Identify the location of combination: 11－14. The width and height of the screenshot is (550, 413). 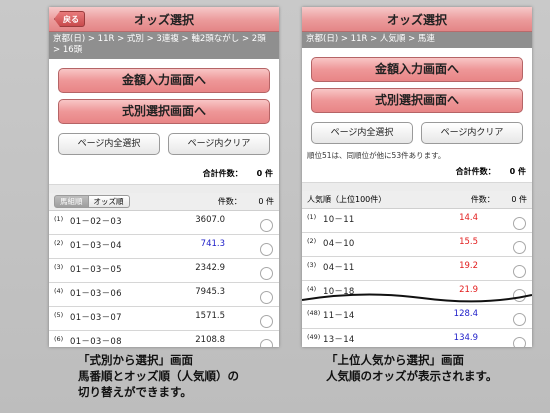
(339, 316).